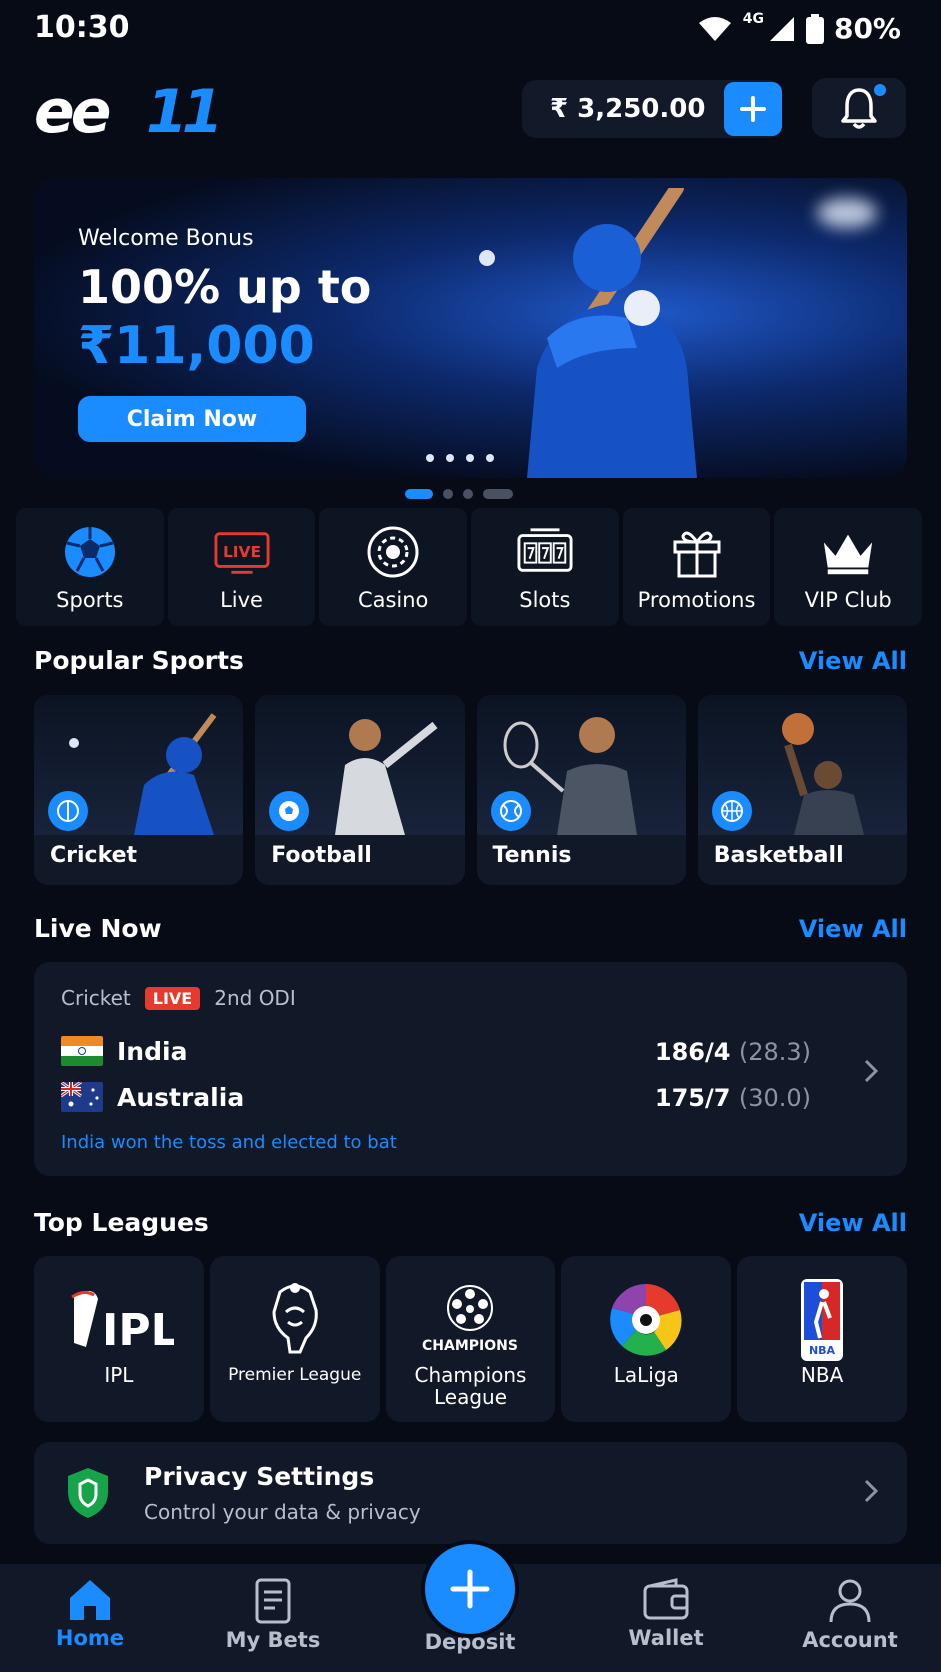  Describe the element at coordinates (666, 1599) in the screenshot. I see `wallet-icon` at that location.